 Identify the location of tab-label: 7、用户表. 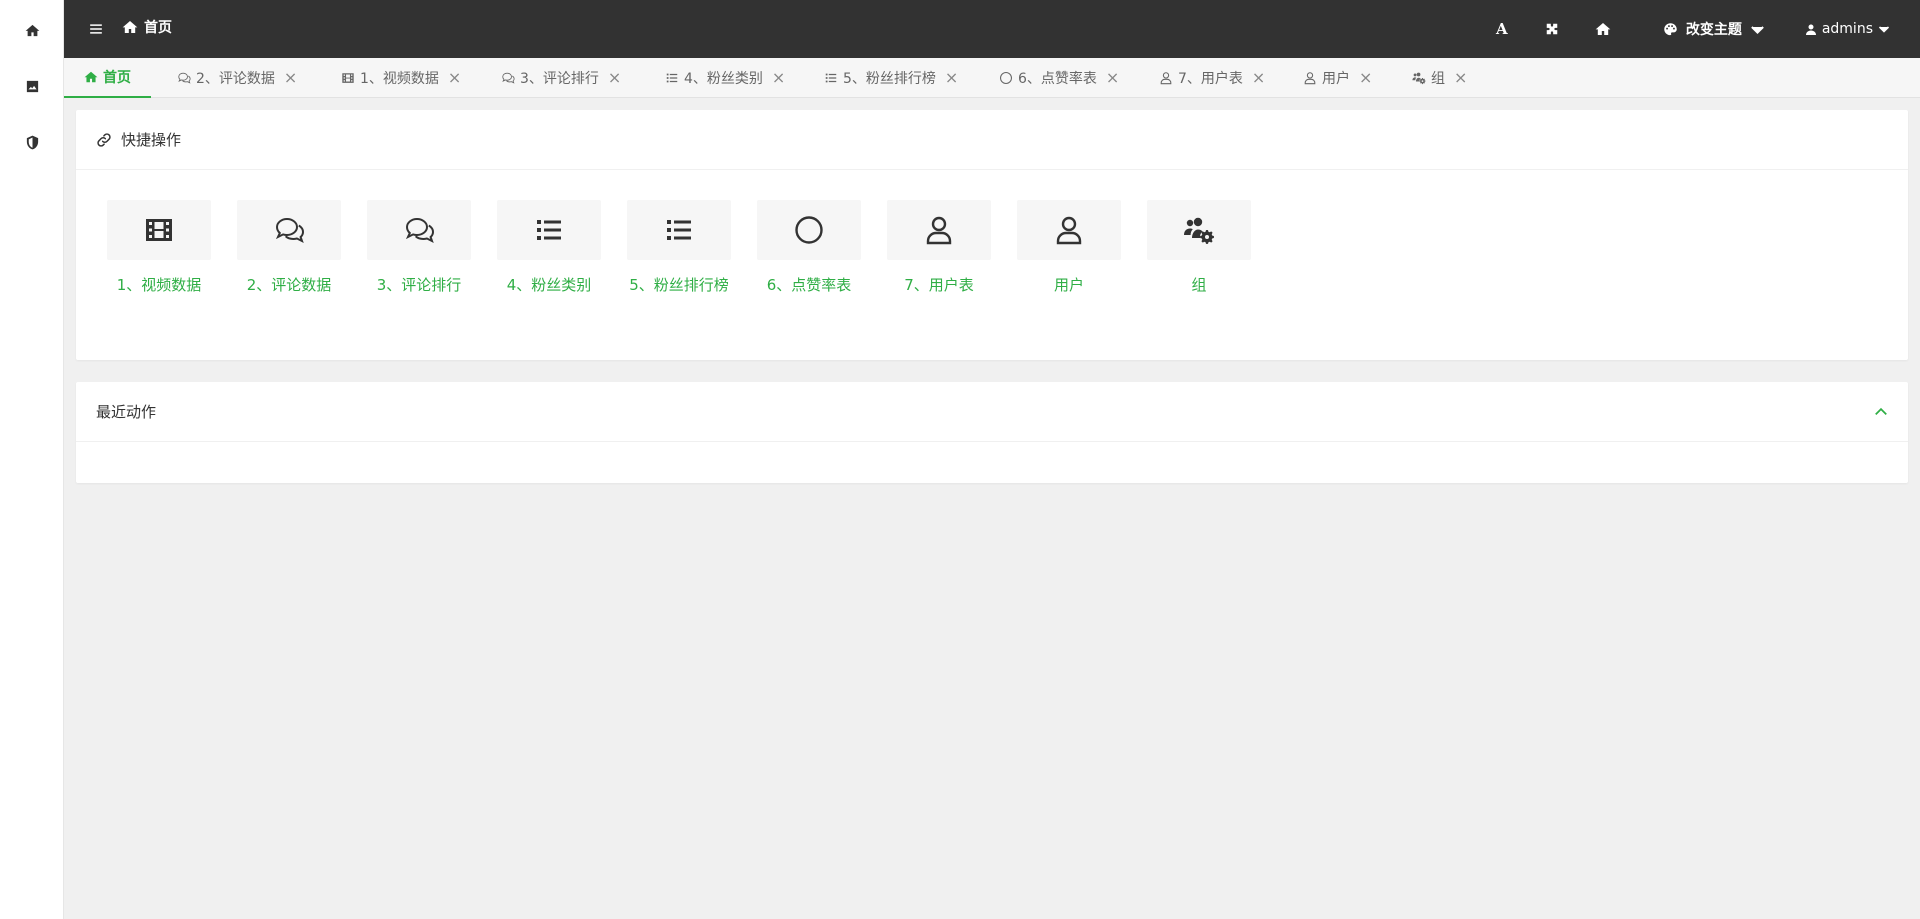
(1210, 79).